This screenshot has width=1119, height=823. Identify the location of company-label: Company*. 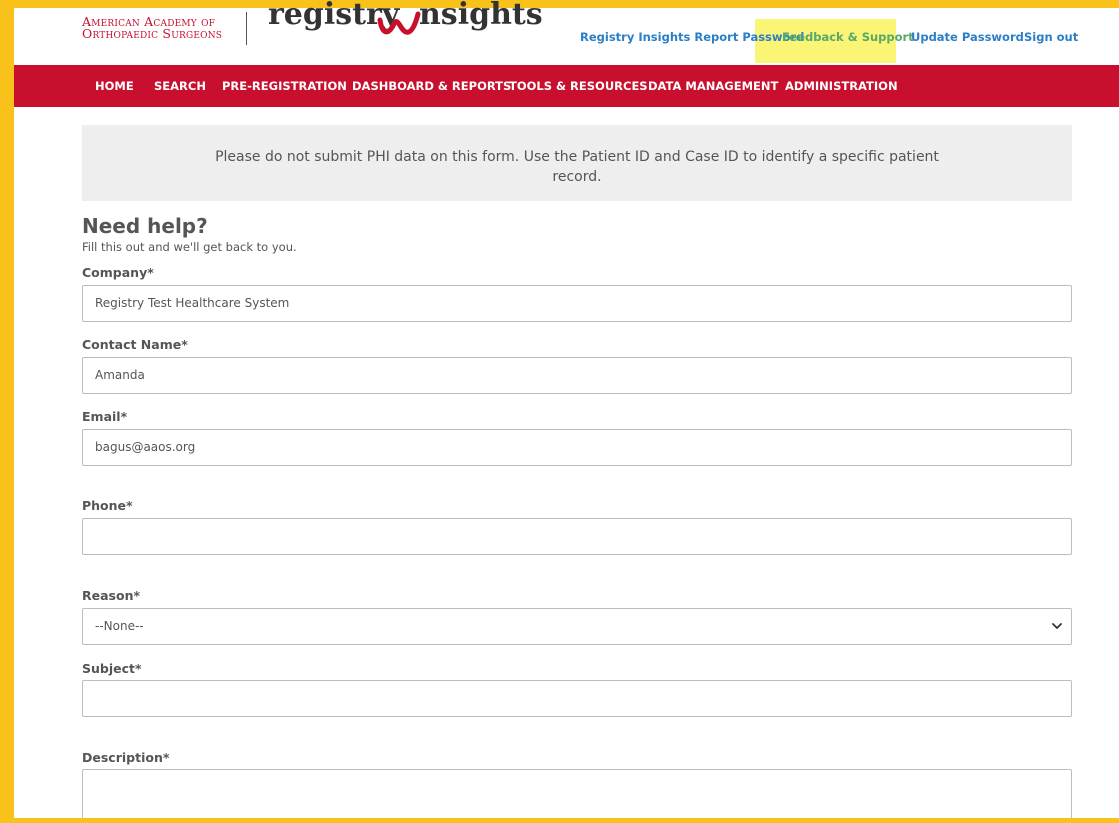
(118, 272).